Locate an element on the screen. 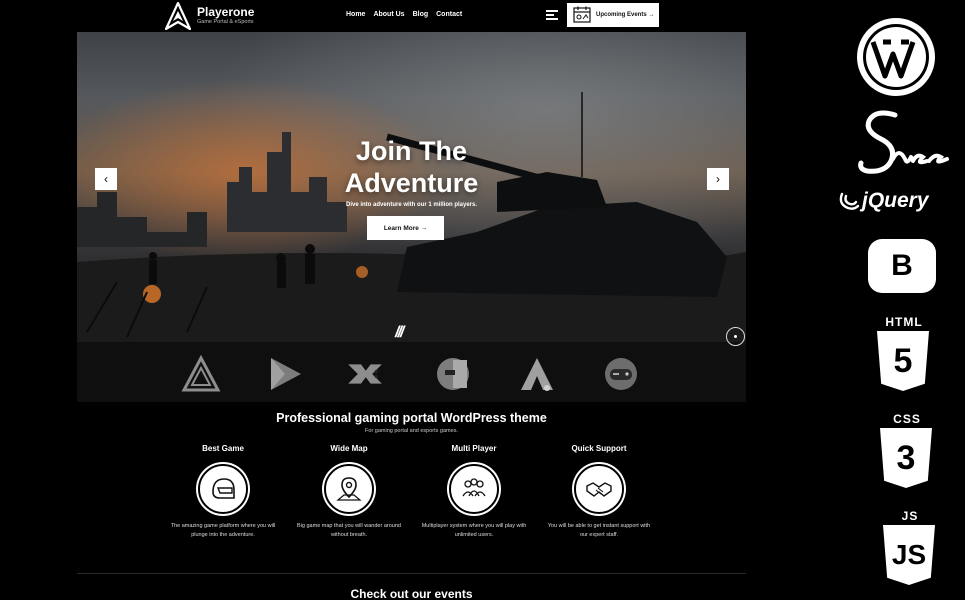 The width and height of the screenshot is (965, 600). intro-subtitle: For gaming portal and esports games. is located at coordinates (411, 431).